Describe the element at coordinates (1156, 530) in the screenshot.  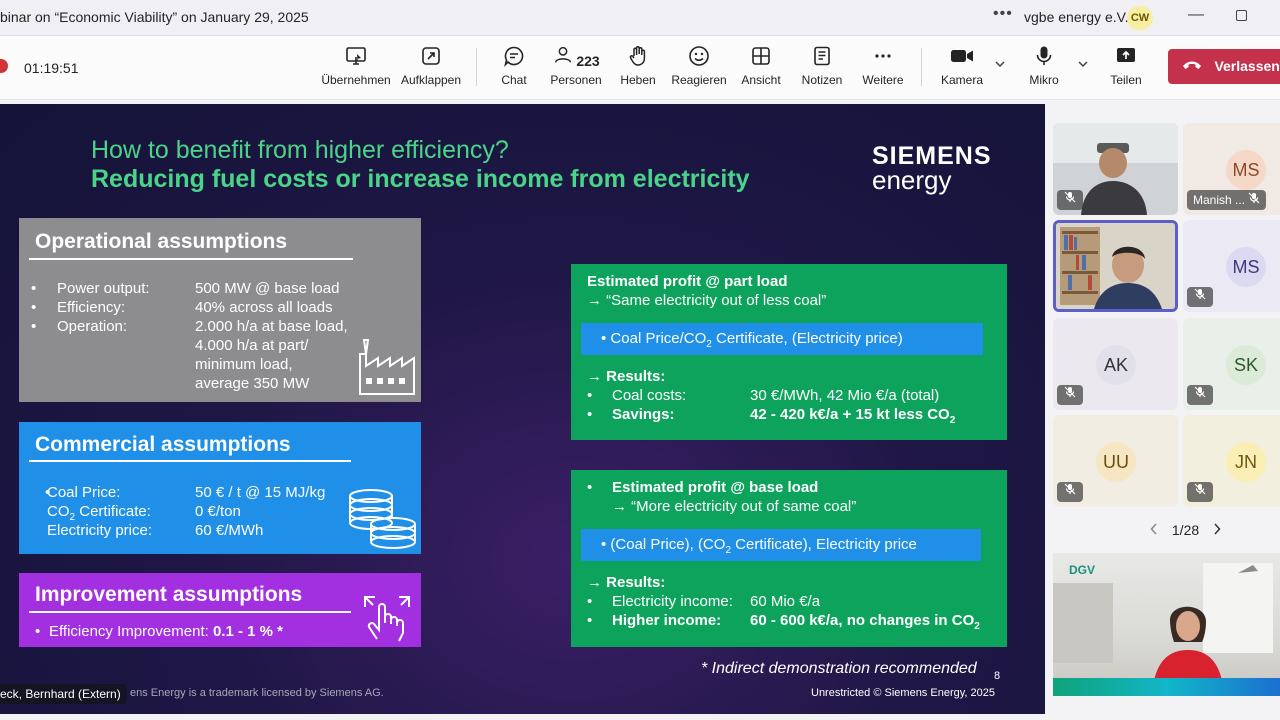
I see `chevron-left-icon` at that location.